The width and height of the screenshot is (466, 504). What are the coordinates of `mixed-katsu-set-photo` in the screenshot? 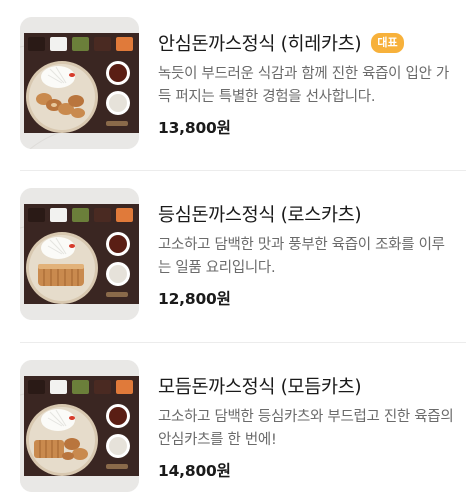 It's located at (79, 426).